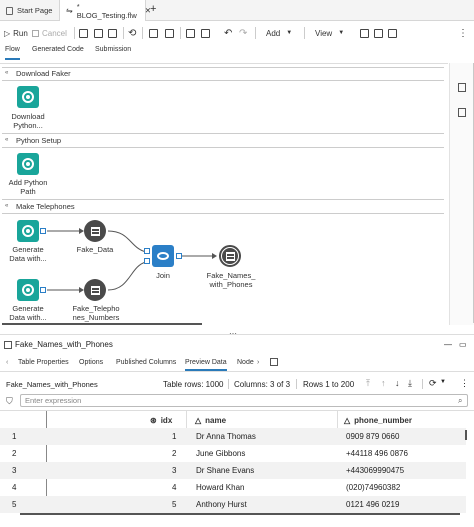 The image size is (474, 527). Describe the element at coordinates (9, 401) in the screenshot. I see `filter-icon: ⛉` at that location.